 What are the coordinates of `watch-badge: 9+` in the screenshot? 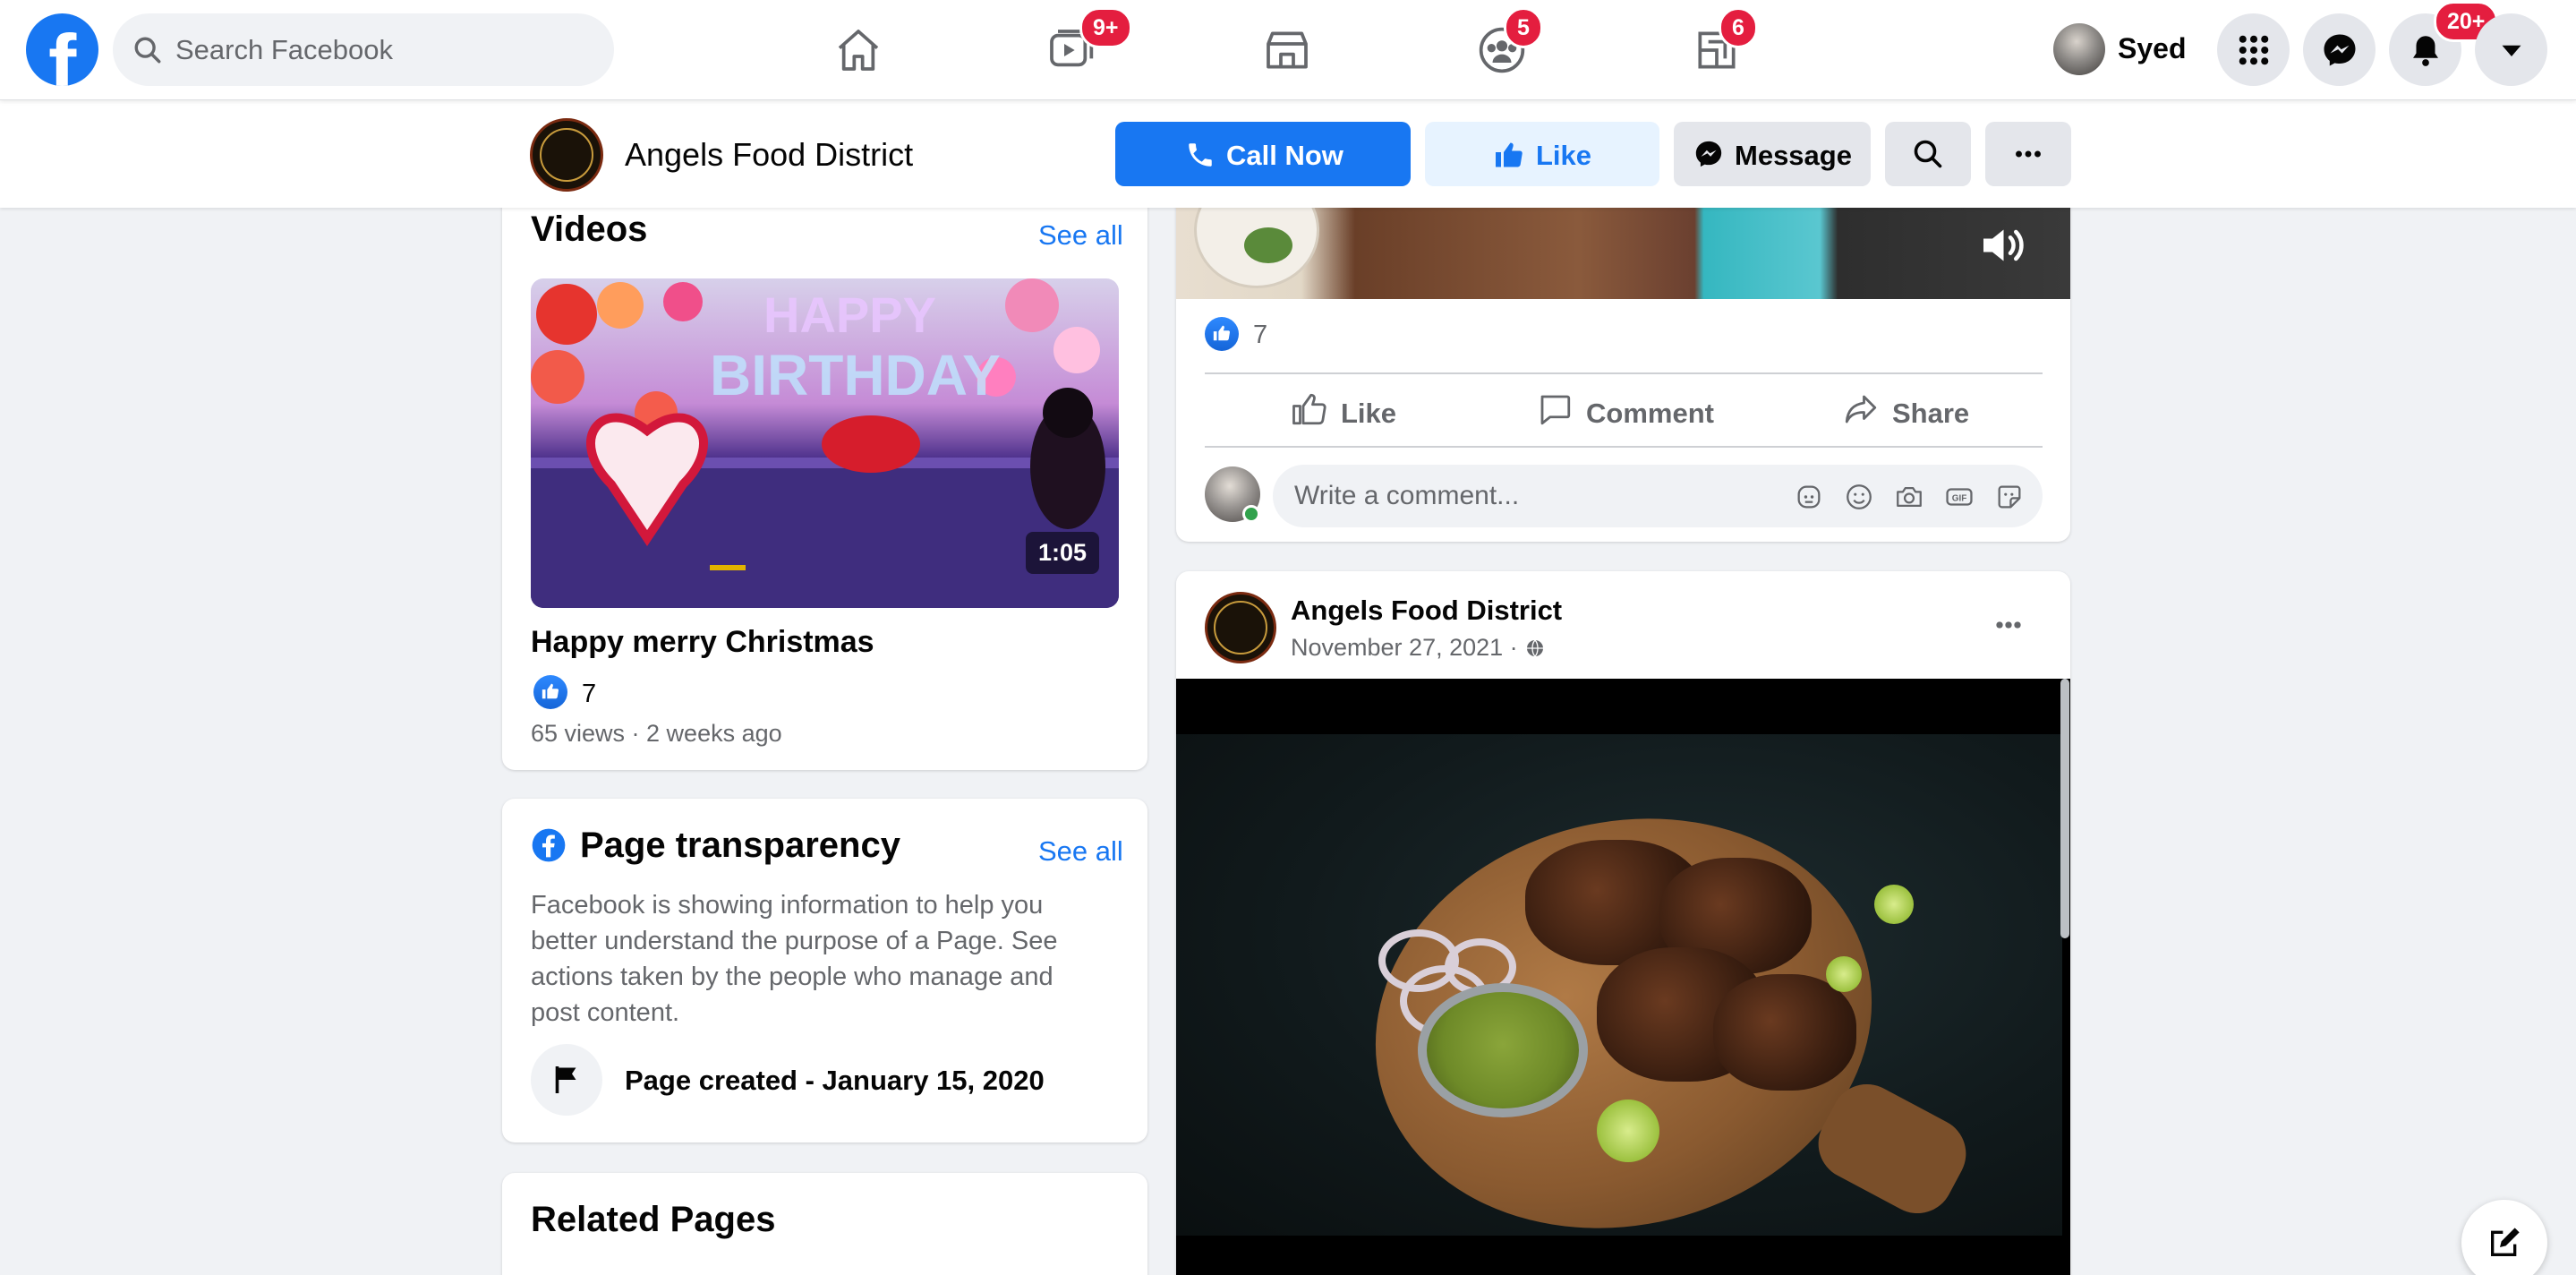 It's located at (1105, 27).